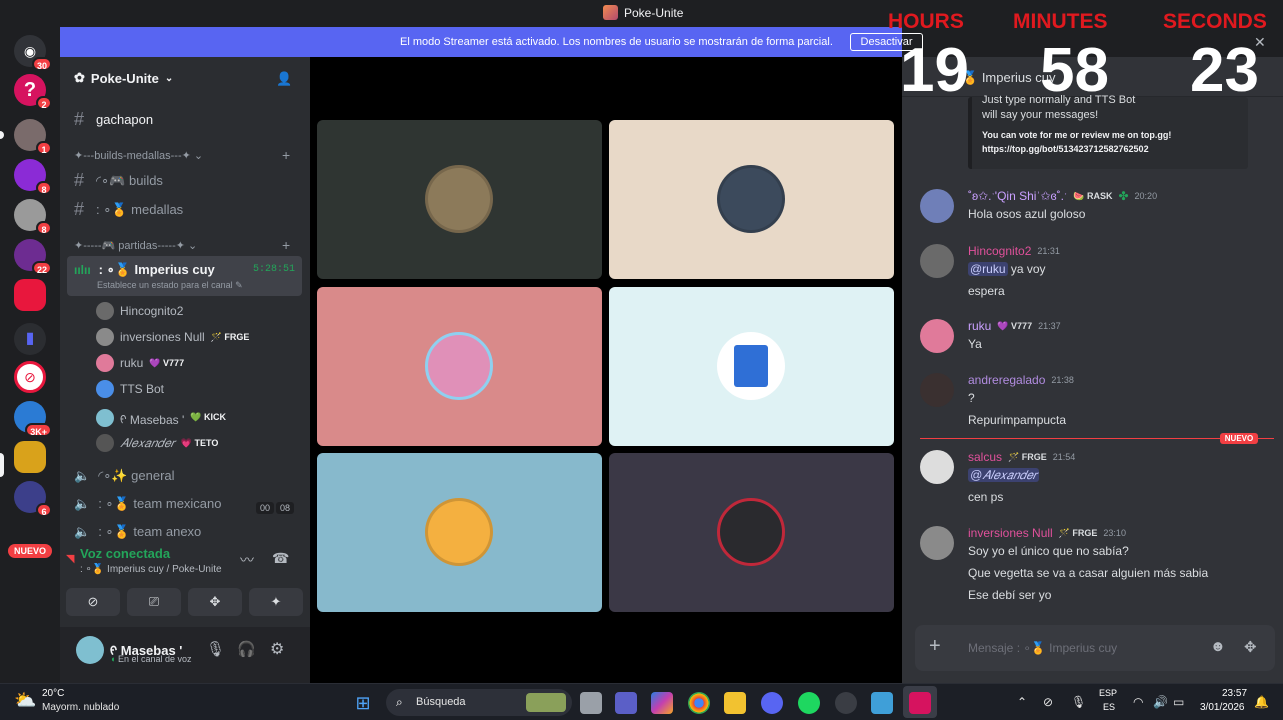 The image size is (1283, 720). I want to click on battery-icon: ▭, so click(1178, 702).